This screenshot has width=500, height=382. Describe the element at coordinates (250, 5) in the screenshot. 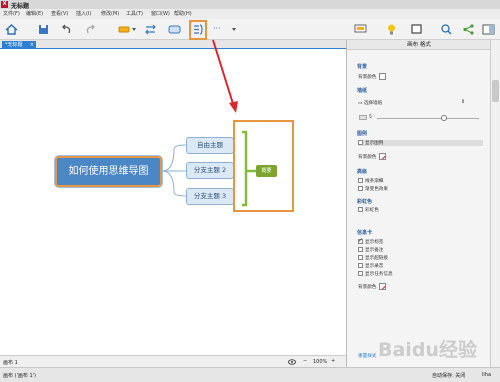

I see `title-bar: X 无标题` at that location.